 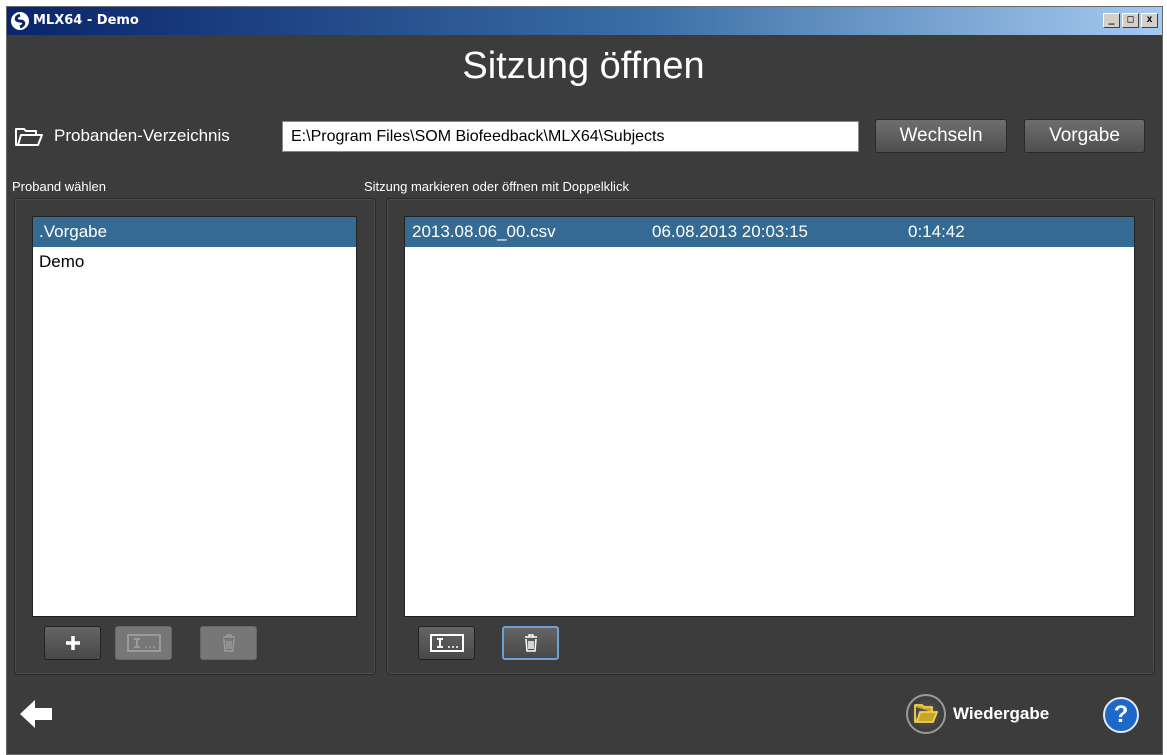 I want to click on directory-row: Probanden-Verzeichnis Wechseln Vorgabe, so click(x=581, y=135).